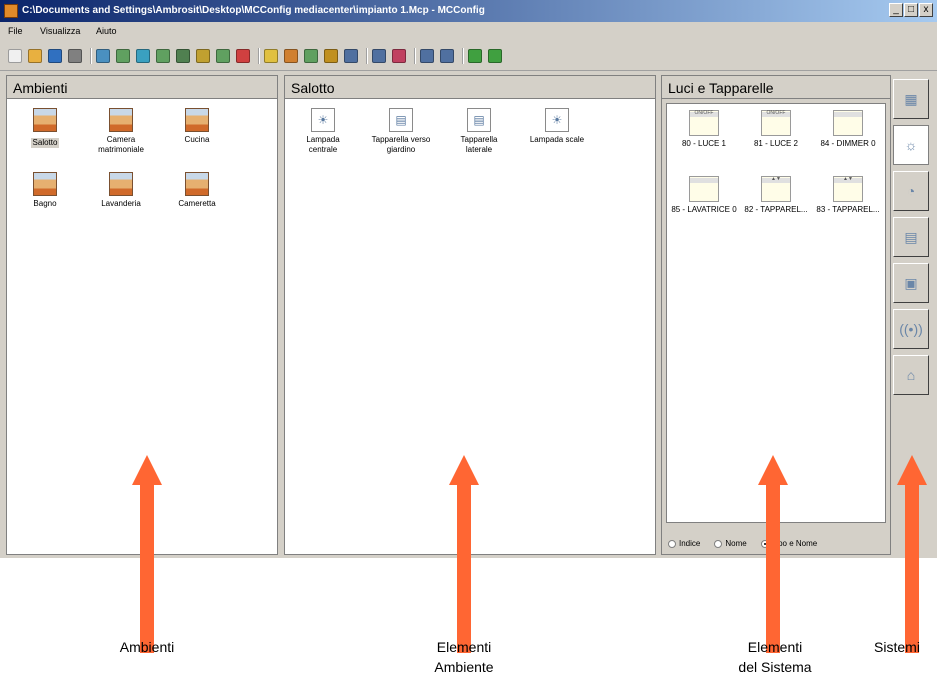  Describe the element at coordinates (911, 237) in the screenshot. I see `sidebar-button-audio-video: ▤` at that location.